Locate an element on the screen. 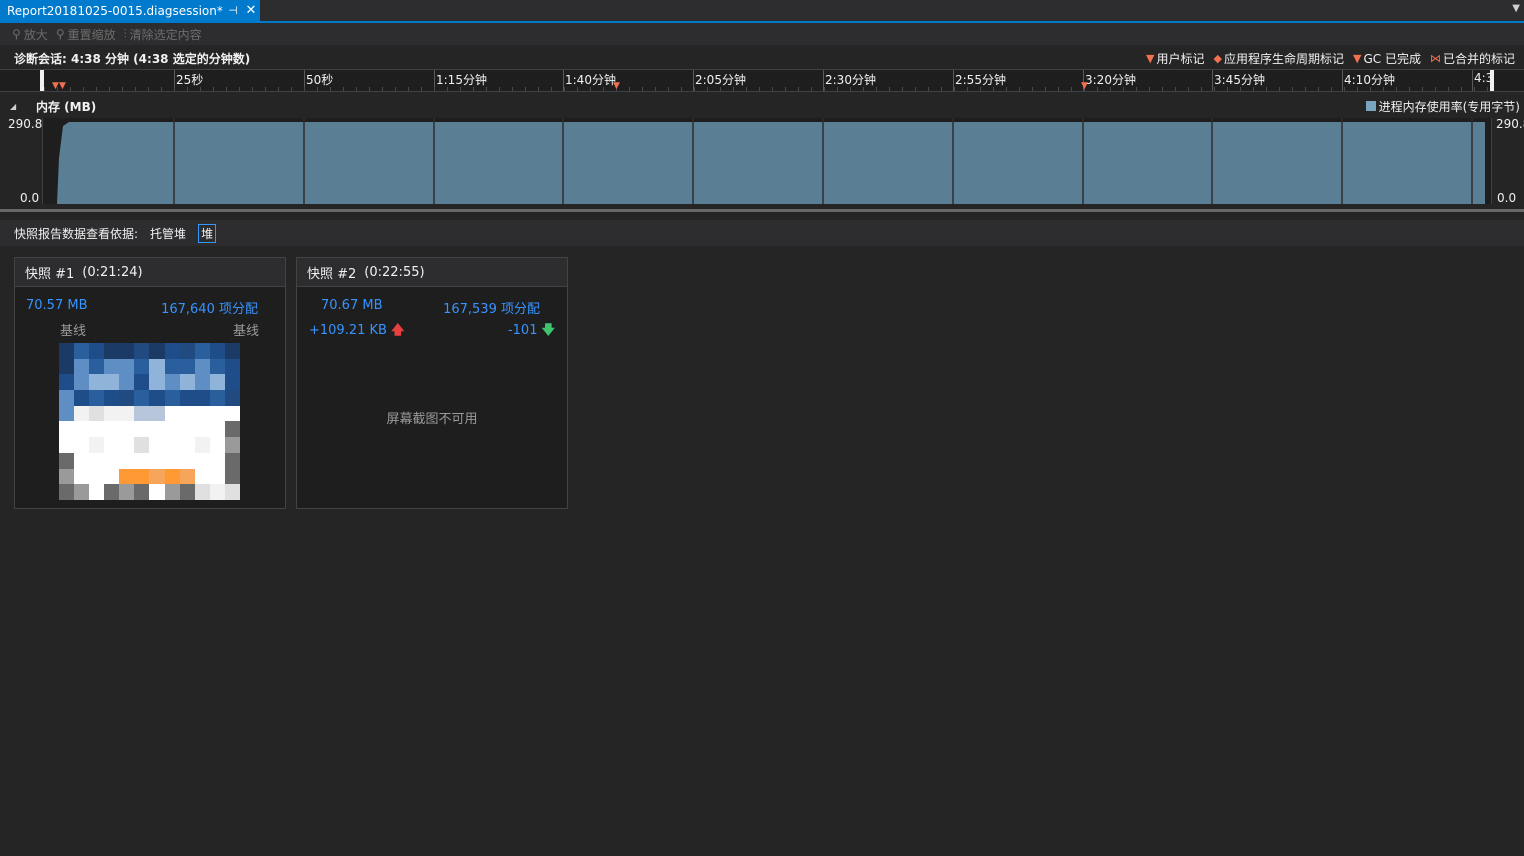 This screenshot has width=1524, height=856. pin-icon: ⊣ is located at coordinates (233, 10).